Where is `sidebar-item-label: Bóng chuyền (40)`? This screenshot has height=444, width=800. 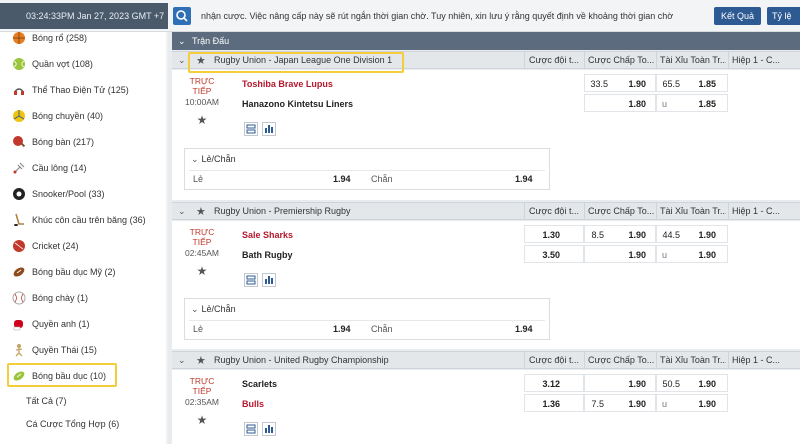 sidebar-item-label: Bóng chuyền (40) is located at coordinates (68, 116).